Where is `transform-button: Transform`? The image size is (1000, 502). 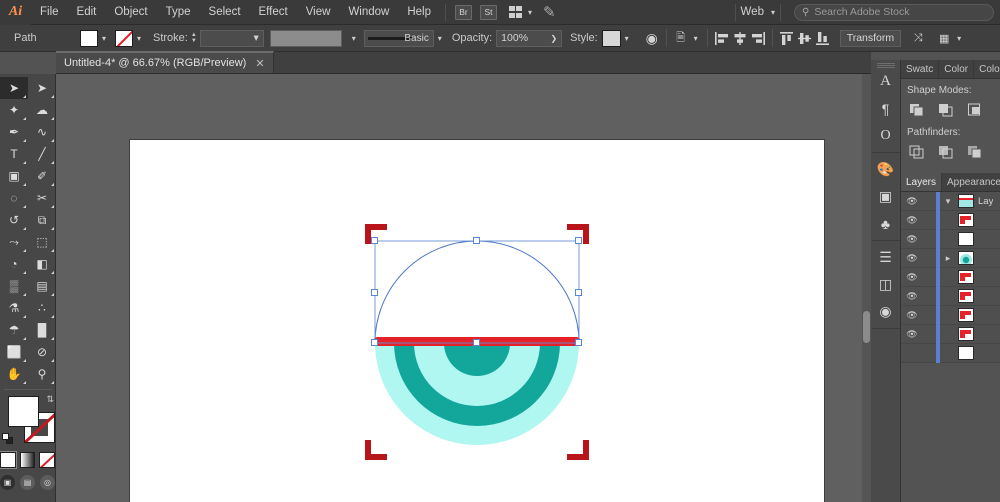
transform-button: Transform is located at coordinates (870, 38).